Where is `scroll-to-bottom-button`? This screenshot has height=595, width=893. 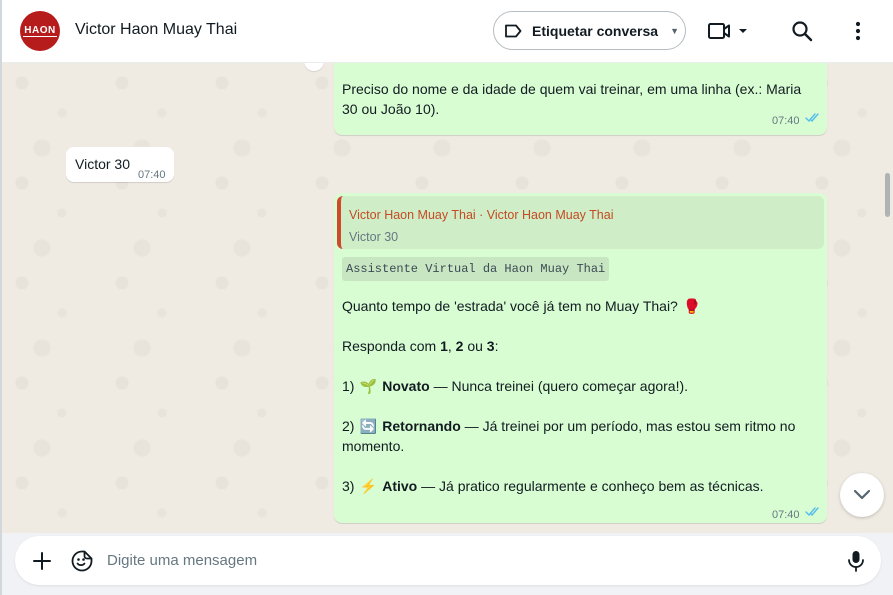 scroll-to-bottom-button is located at coordinates (862, 495).